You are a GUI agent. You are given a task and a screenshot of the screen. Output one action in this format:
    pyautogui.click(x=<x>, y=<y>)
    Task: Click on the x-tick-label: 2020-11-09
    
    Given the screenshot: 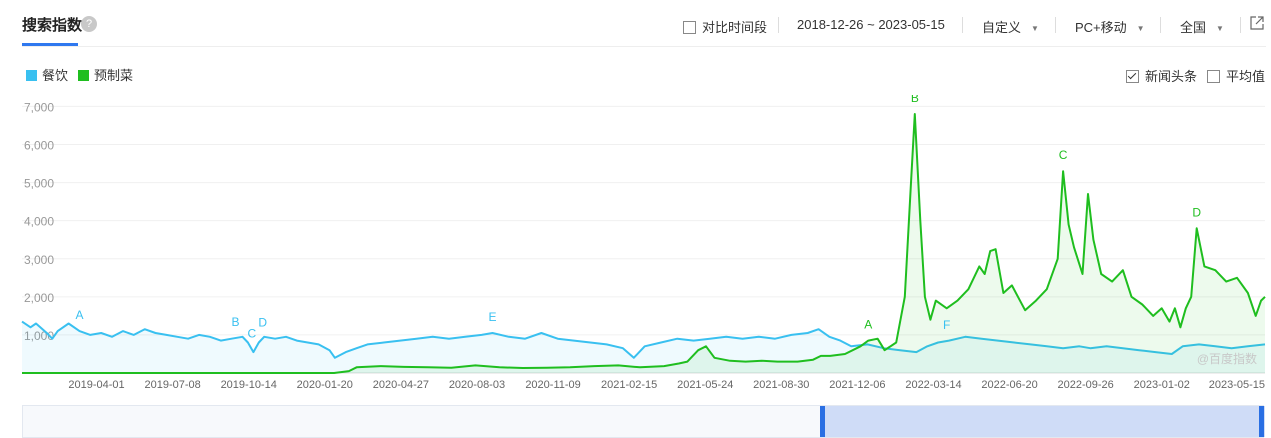 What is the action you would take?
    pyautogui.click(x=552, y=385)
    